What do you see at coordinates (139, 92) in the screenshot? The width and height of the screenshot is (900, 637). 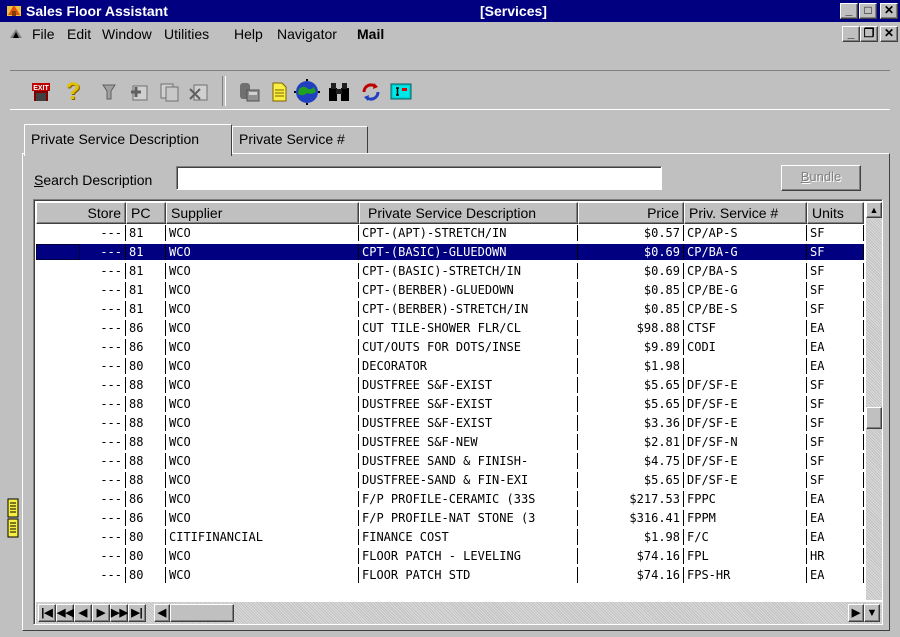 I see `add-record-button` at bounding box center [139, 92].